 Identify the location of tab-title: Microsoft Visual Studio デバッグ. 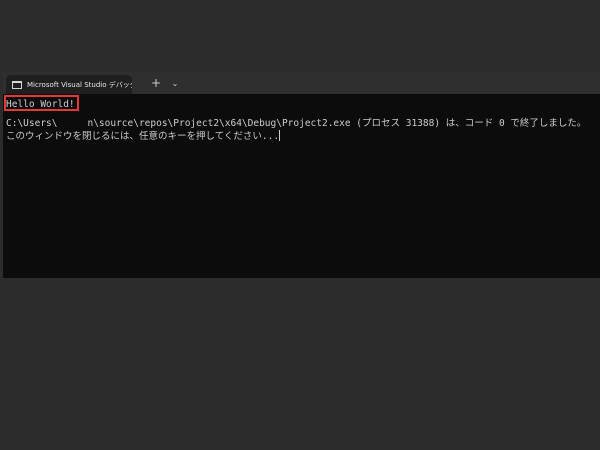
(79, 84).